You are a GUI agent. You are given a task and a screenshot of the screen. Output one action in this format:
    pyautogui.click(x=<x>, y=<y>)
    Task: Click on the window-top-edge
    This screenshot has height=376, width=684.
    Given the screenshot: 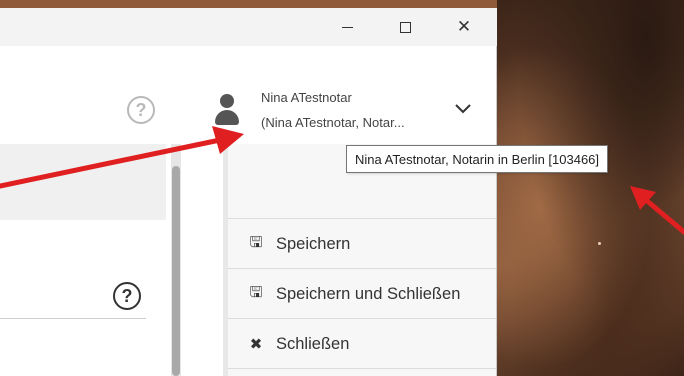 What is the action you would take?
    pyautogui.click(x=248, y=4)
    